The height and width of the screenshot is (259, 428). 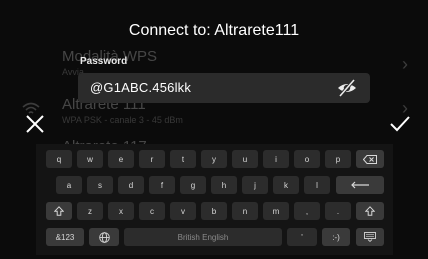 What do you see at coordinates (302, 237) in the screenshot?
I see `key-apostrophe: '` at bounding box center [302, 237].